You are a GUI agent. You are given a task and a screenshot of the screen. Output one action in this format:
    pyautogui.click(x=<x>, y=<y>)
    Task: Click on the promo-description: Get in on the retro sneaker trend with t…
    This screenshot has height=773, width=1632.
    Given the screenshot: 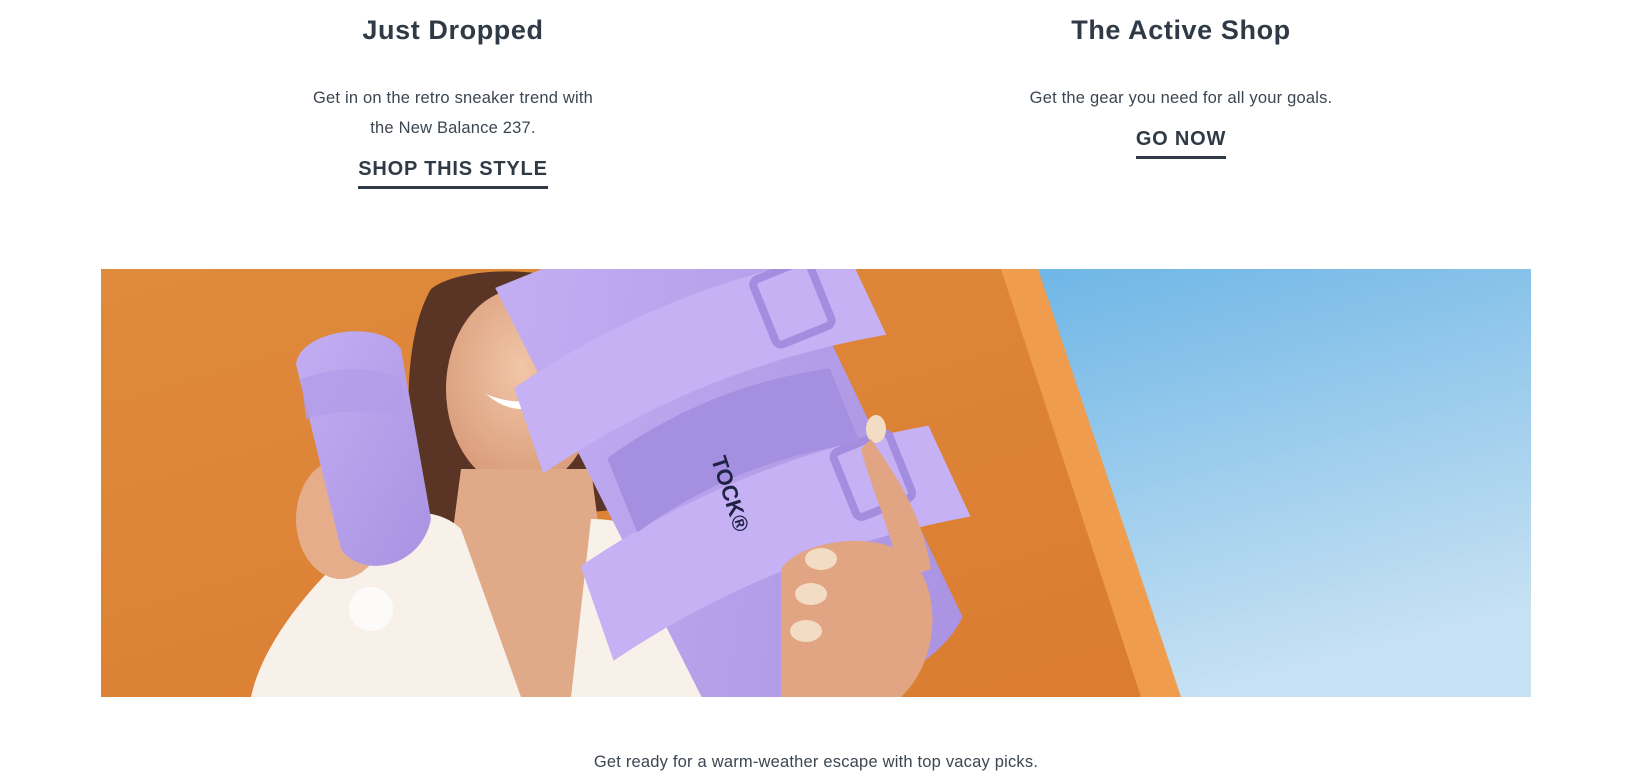 What is the action you would take?
    pyautogui.click(x=453, y=113)
    